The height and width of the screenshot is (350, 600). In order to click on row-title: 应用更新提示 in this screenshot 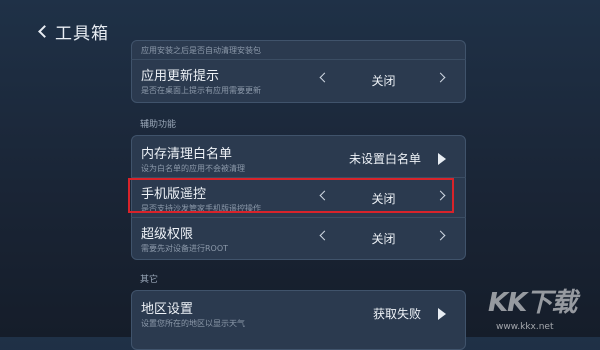, I will do `click(180, 76)`.